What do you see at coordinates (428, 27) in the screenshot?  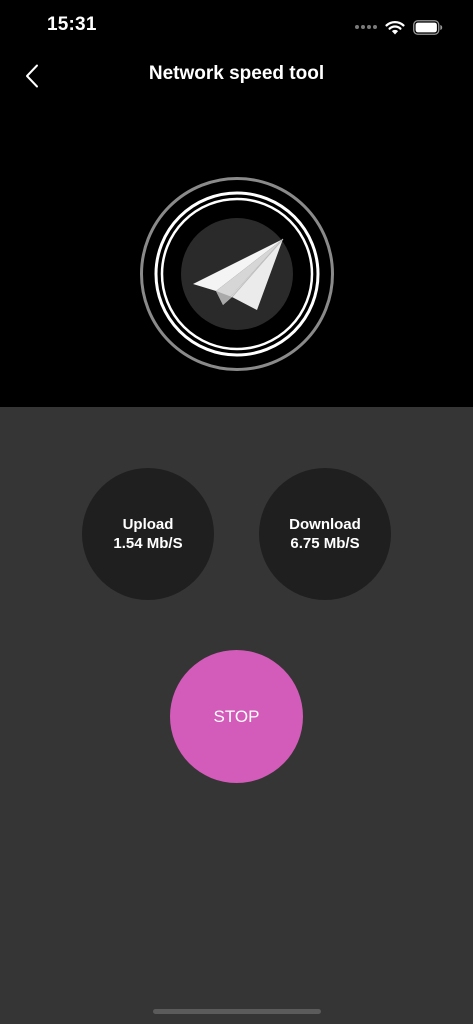 I see `battery-icon` at bounding box center [428, 27].